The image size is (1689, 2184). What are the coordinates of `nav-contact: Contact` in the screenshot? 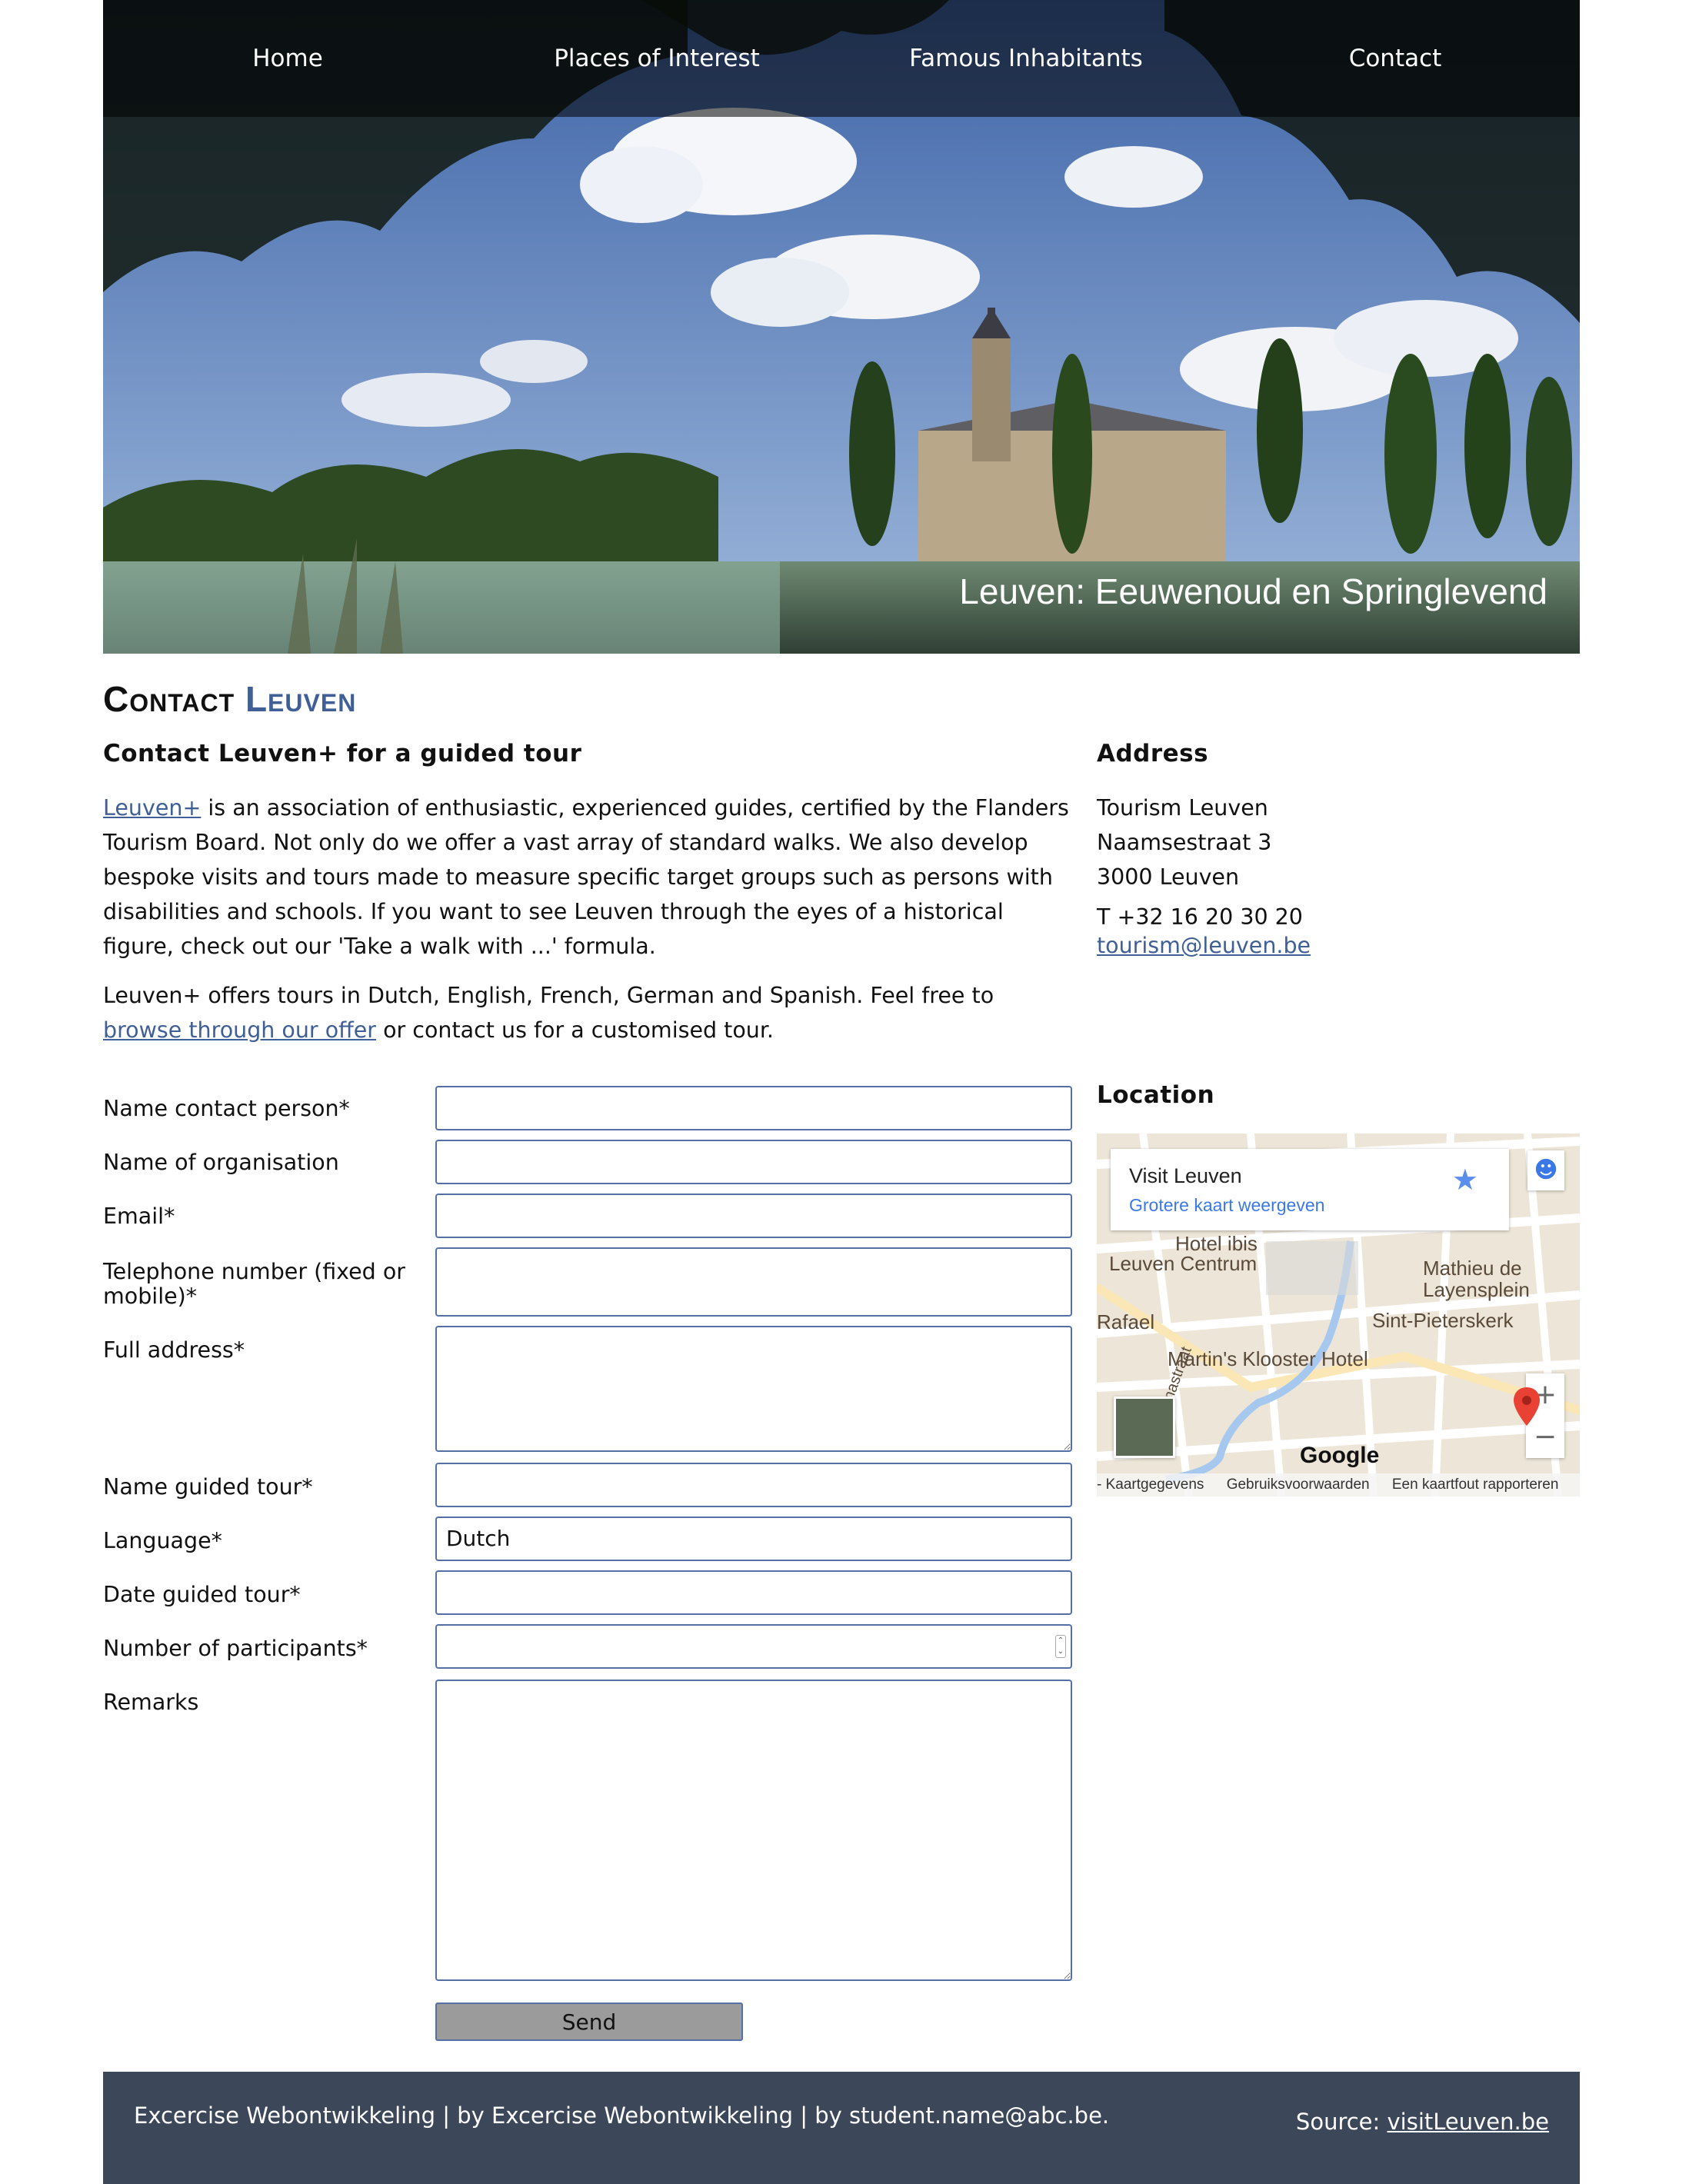 It's located at (1395, 58).